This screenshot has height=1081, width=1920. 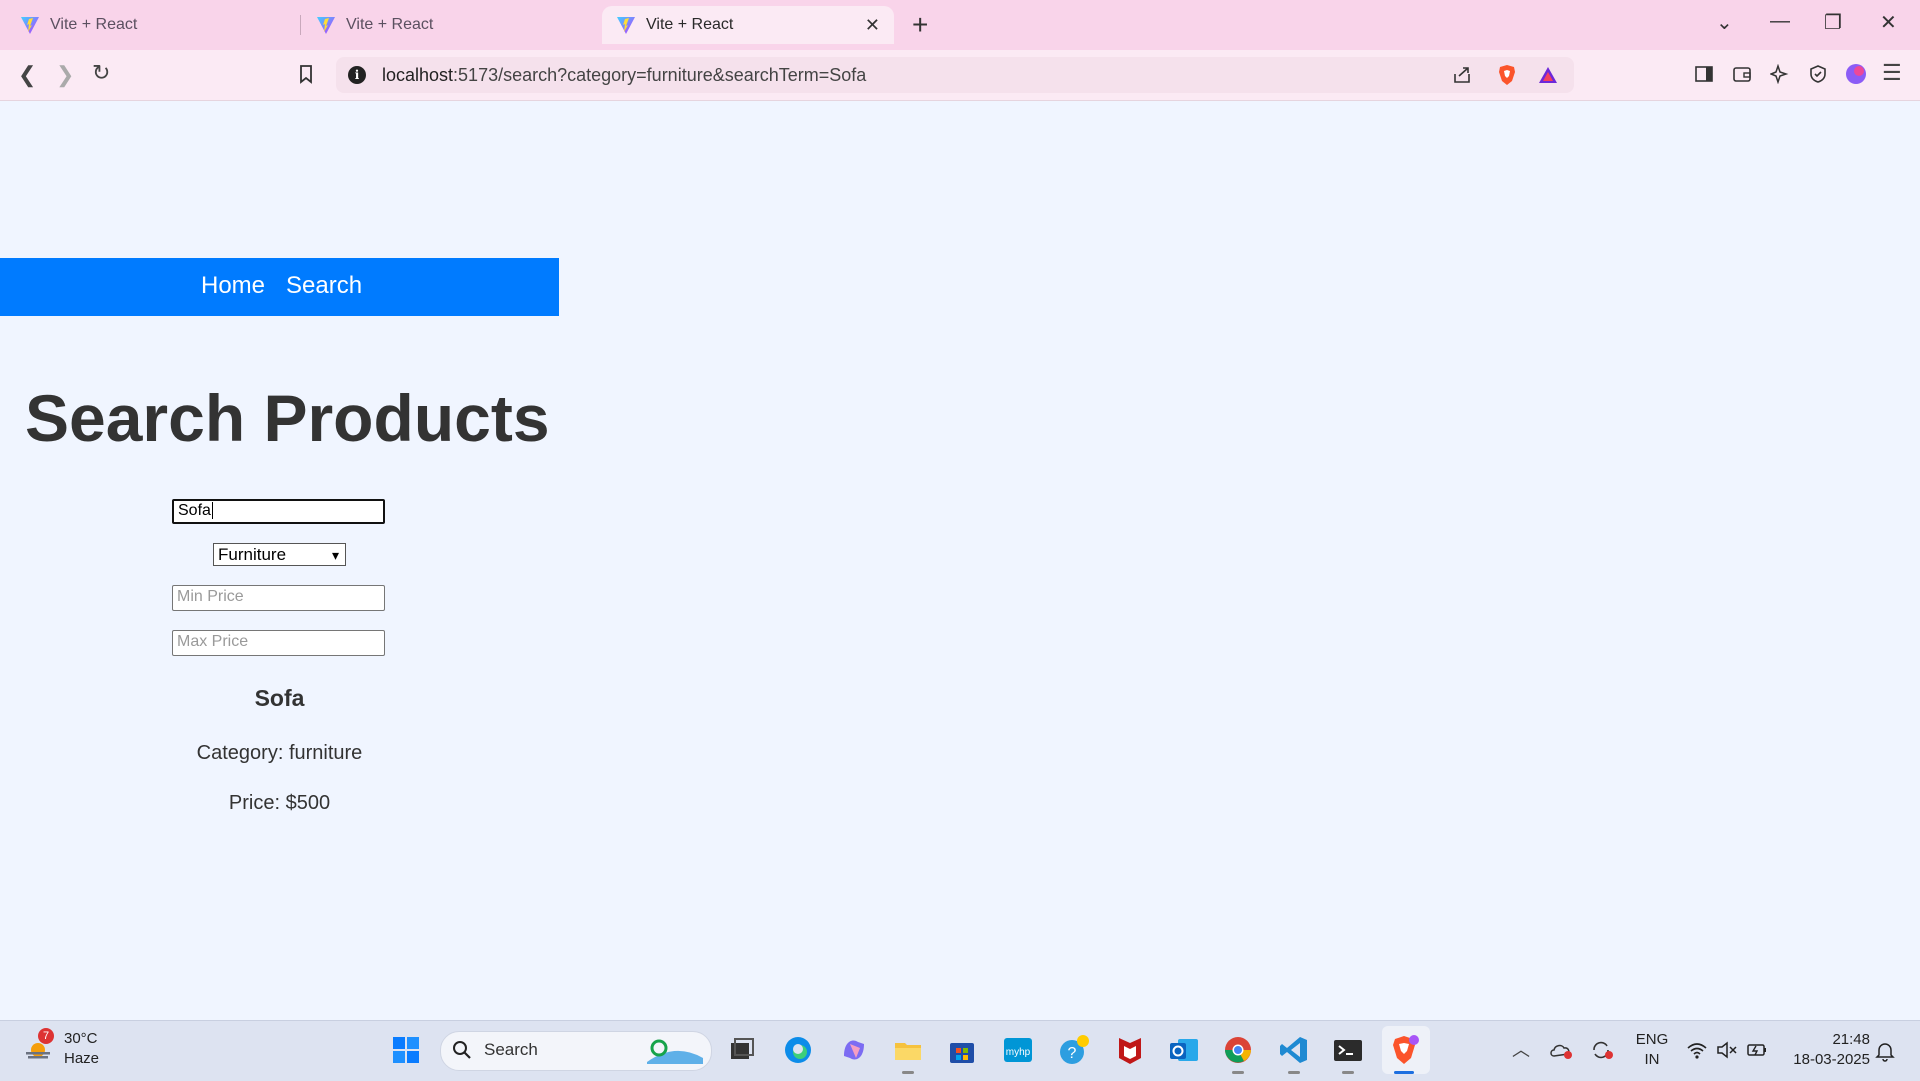 What do you see at coordinates (357, 75) in the screenshot?
I see `site-info-icon: i` at bounding box center [357, 75].